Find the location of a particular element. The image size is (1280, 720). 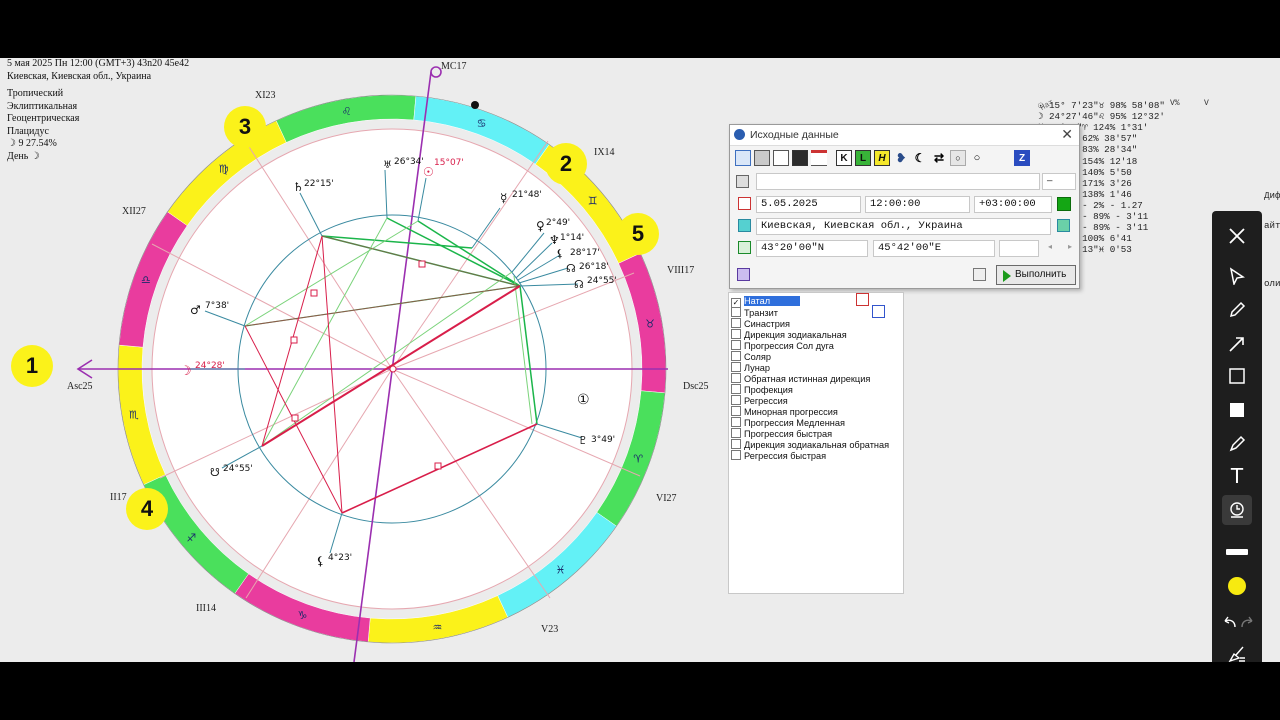

run-button: Выполнить is located at coordinates (1036, 275).